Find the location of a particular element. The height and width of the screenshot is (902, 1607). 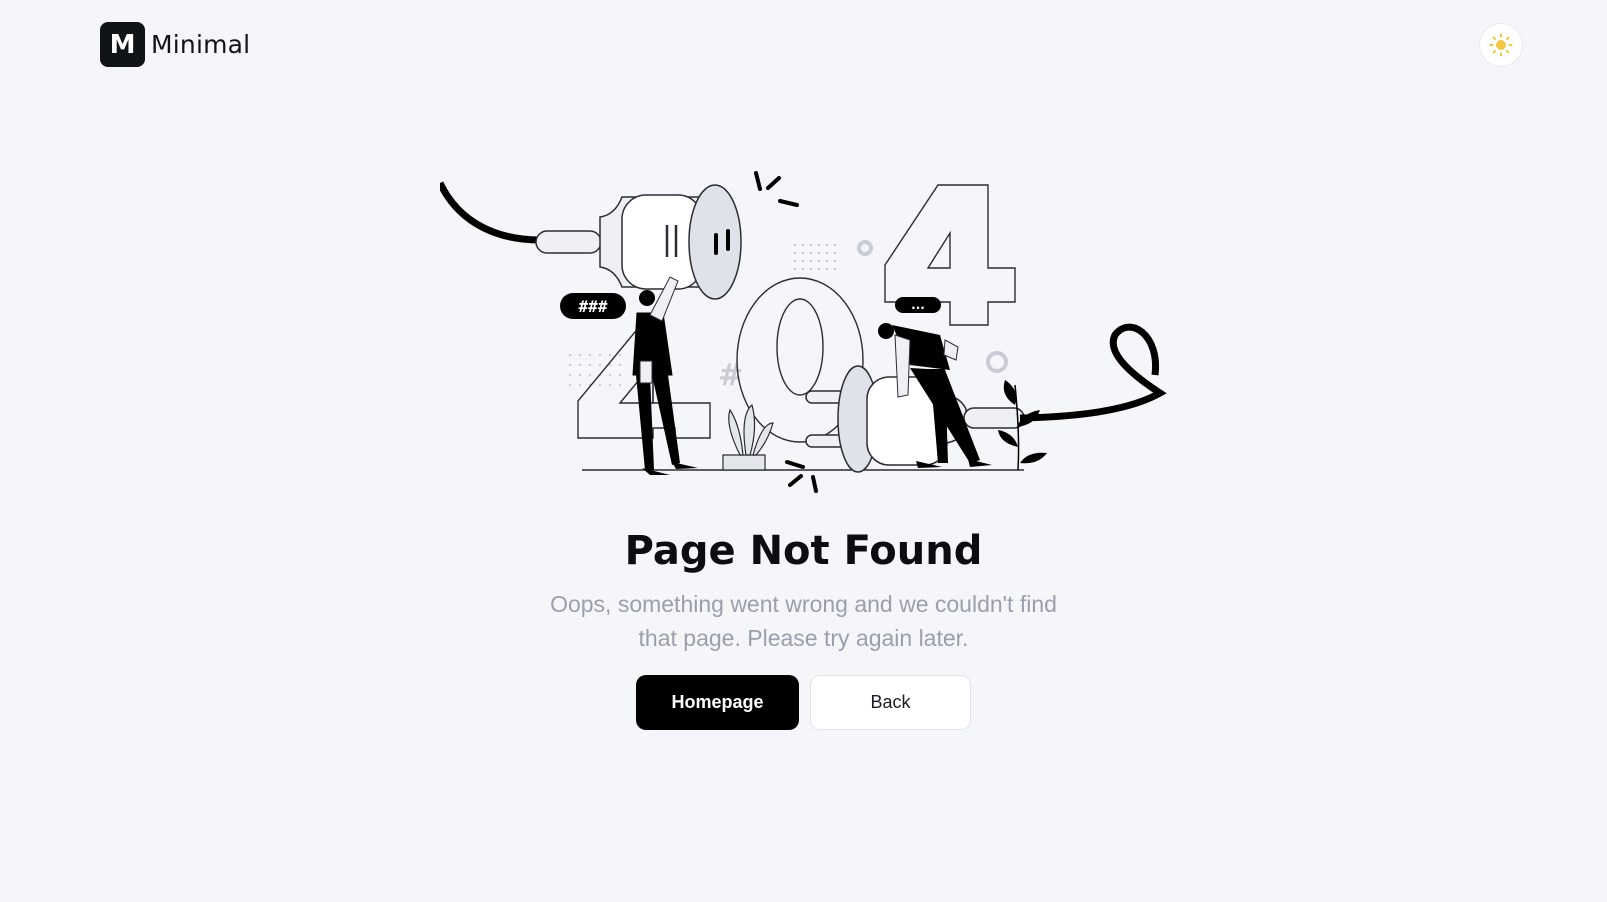

right-cable is located at coordinates (1093, 372).